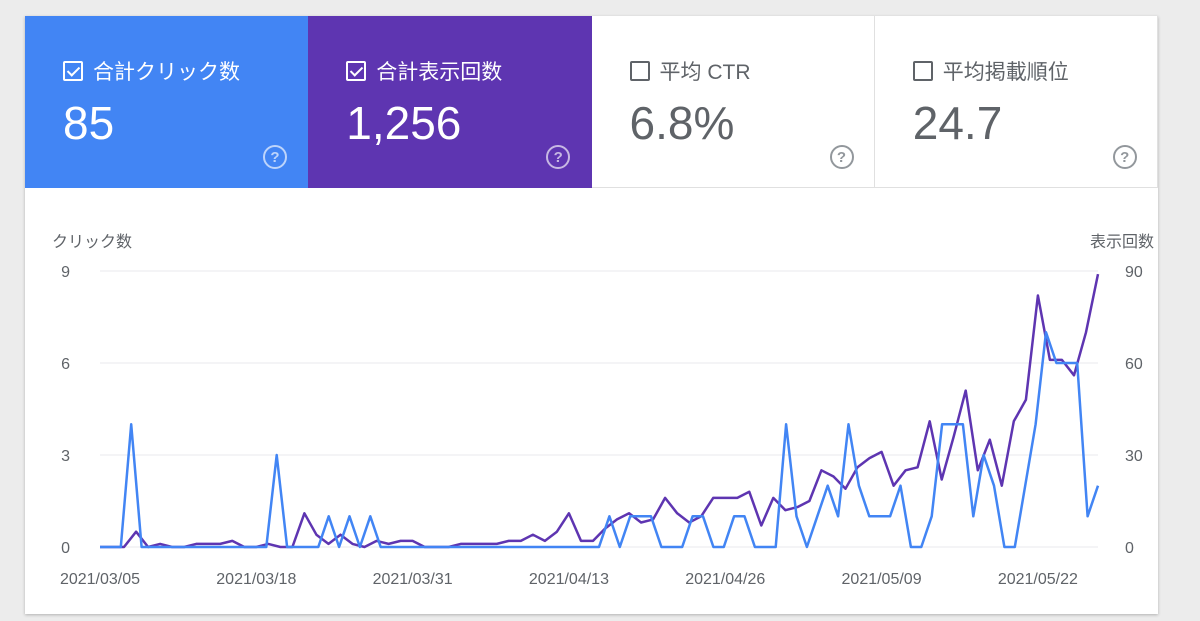 The width and height of the screenshot is (1200, 621). I want to click on tile-total-impressions: 合計表示回数 1,256 ?, so click(450, 102).